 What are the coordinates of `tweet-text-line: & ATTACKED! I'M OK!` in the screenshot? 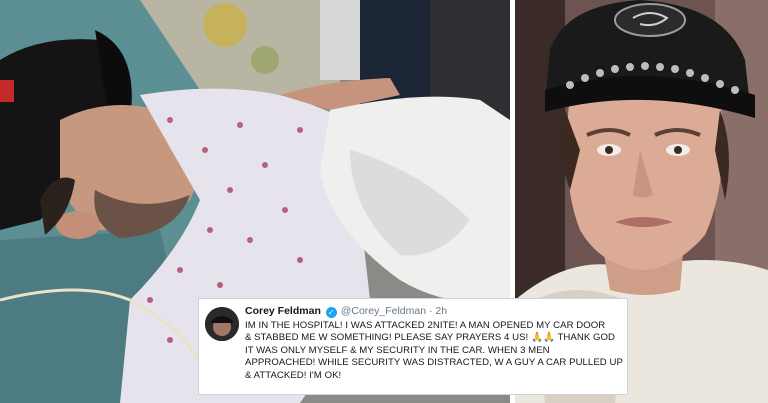 It's located at (293, 375).